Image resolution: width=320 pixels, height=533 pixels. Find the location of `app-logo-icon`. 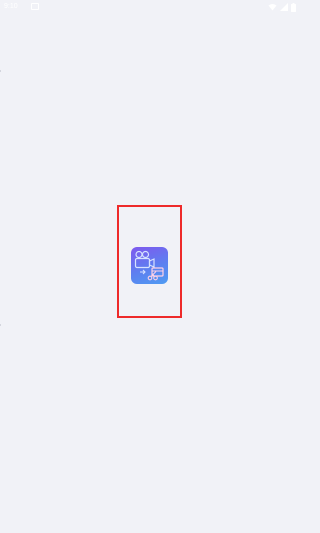

app-logo-icon is located at coordinates (149, 265).